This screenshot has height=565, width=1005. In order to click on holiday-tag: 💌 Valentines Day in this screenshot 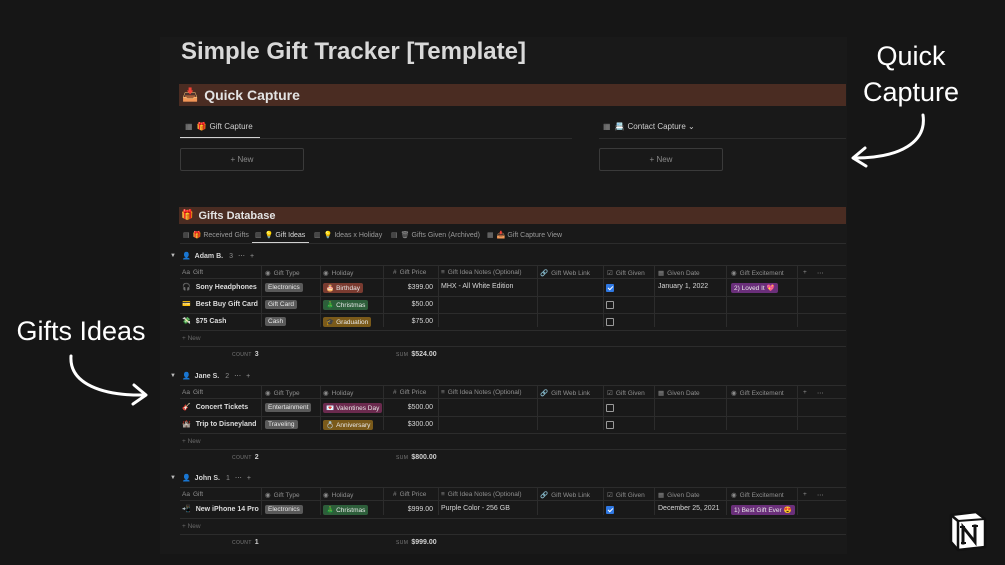, I will do `click(353, 408)`.